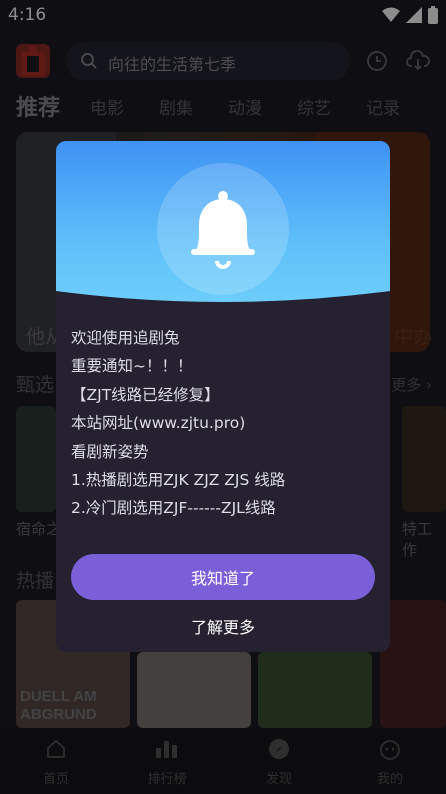 The width and height of the screenshot is (446, 794). I want to click on dialog-line-6: 1.热播剧选用ZJK ZJZ ZJS 线路, so click(178, 480).